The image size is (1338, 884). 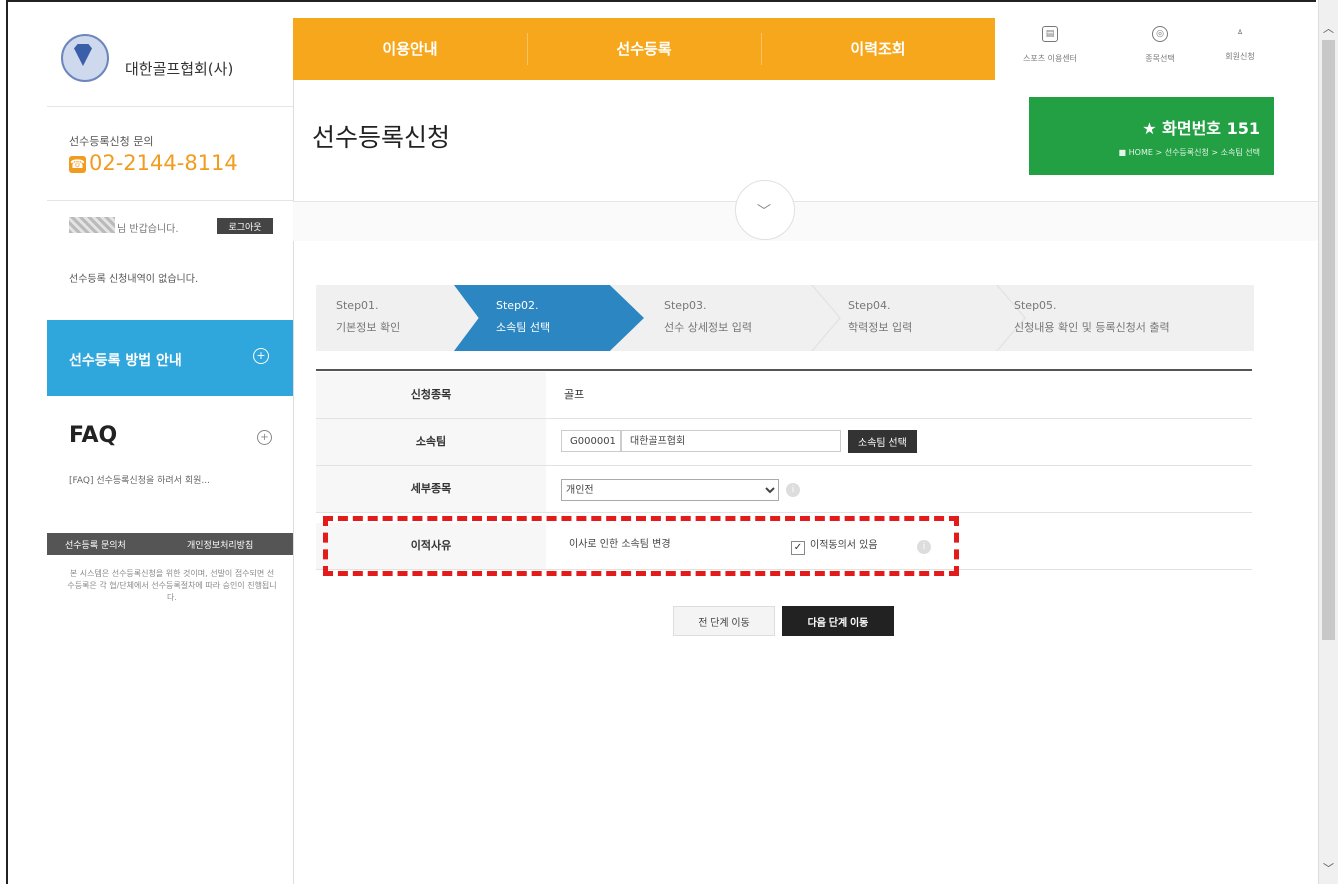 What do you see at coordinates (517, 305) in the screenshot?
I see `step-number: Step02.` at bounding box center [517, 305].